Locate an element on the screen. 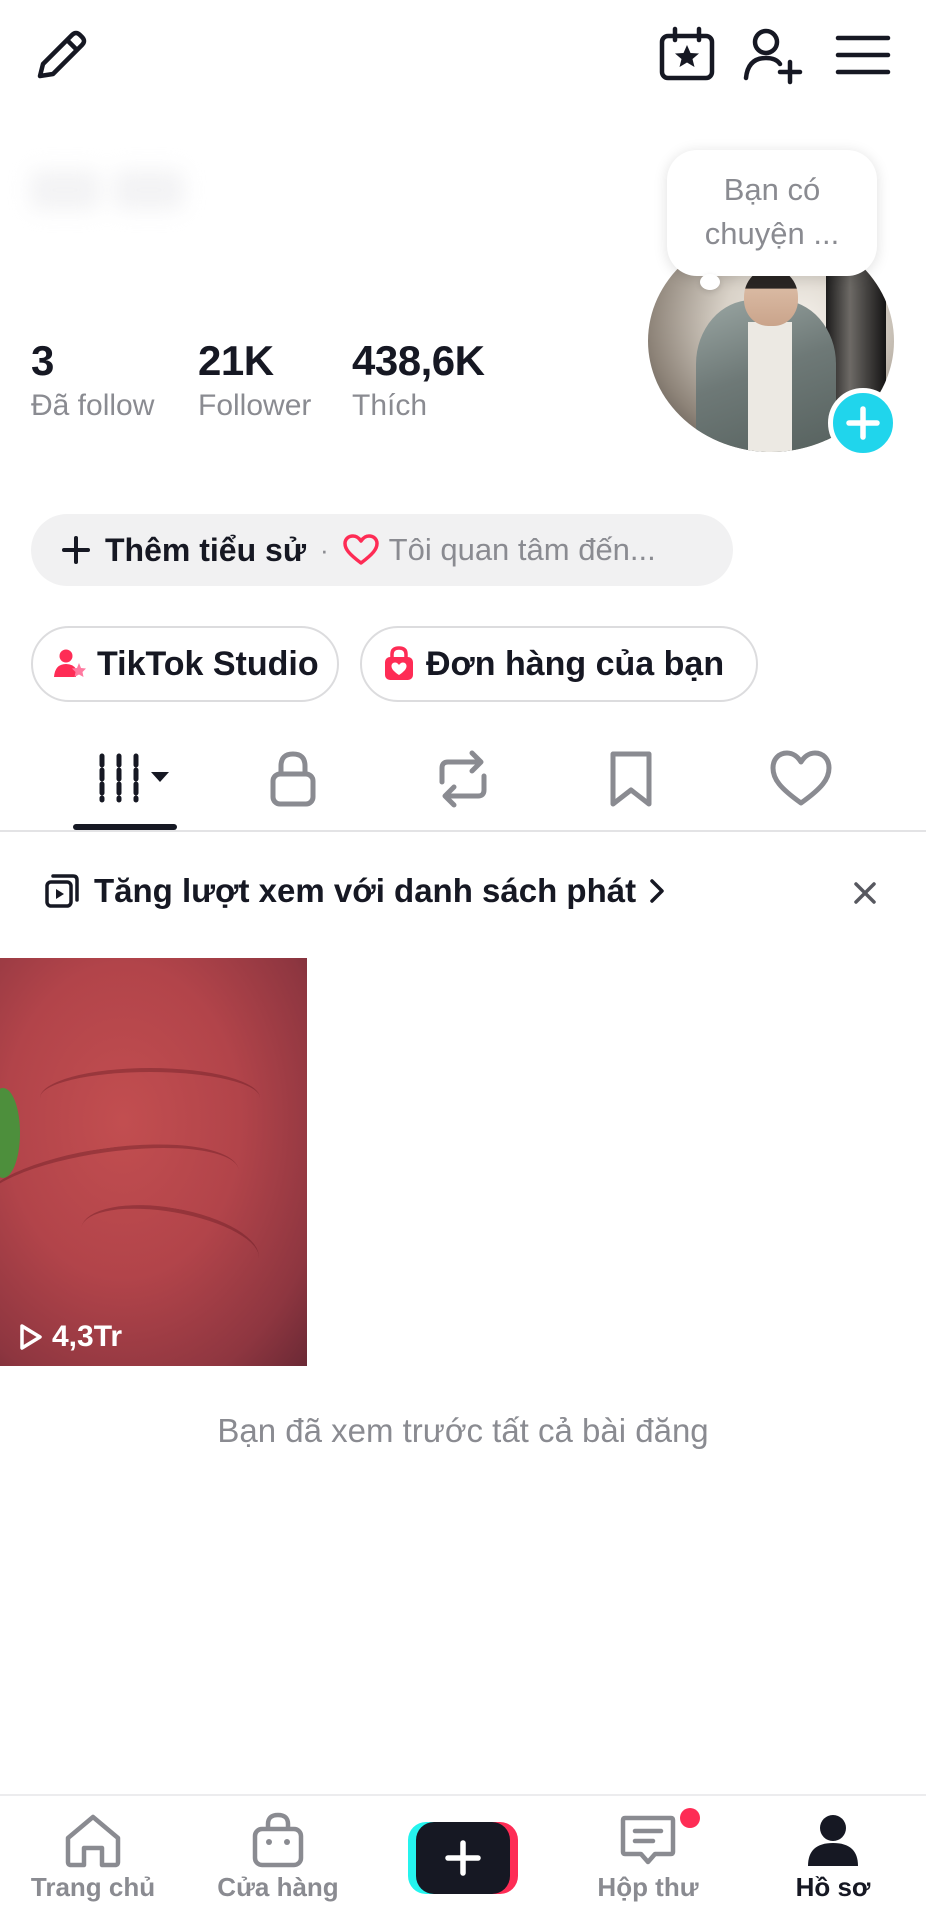  your-orders-label: Đơn hàng của bạn is located at coordinates (575, 663).